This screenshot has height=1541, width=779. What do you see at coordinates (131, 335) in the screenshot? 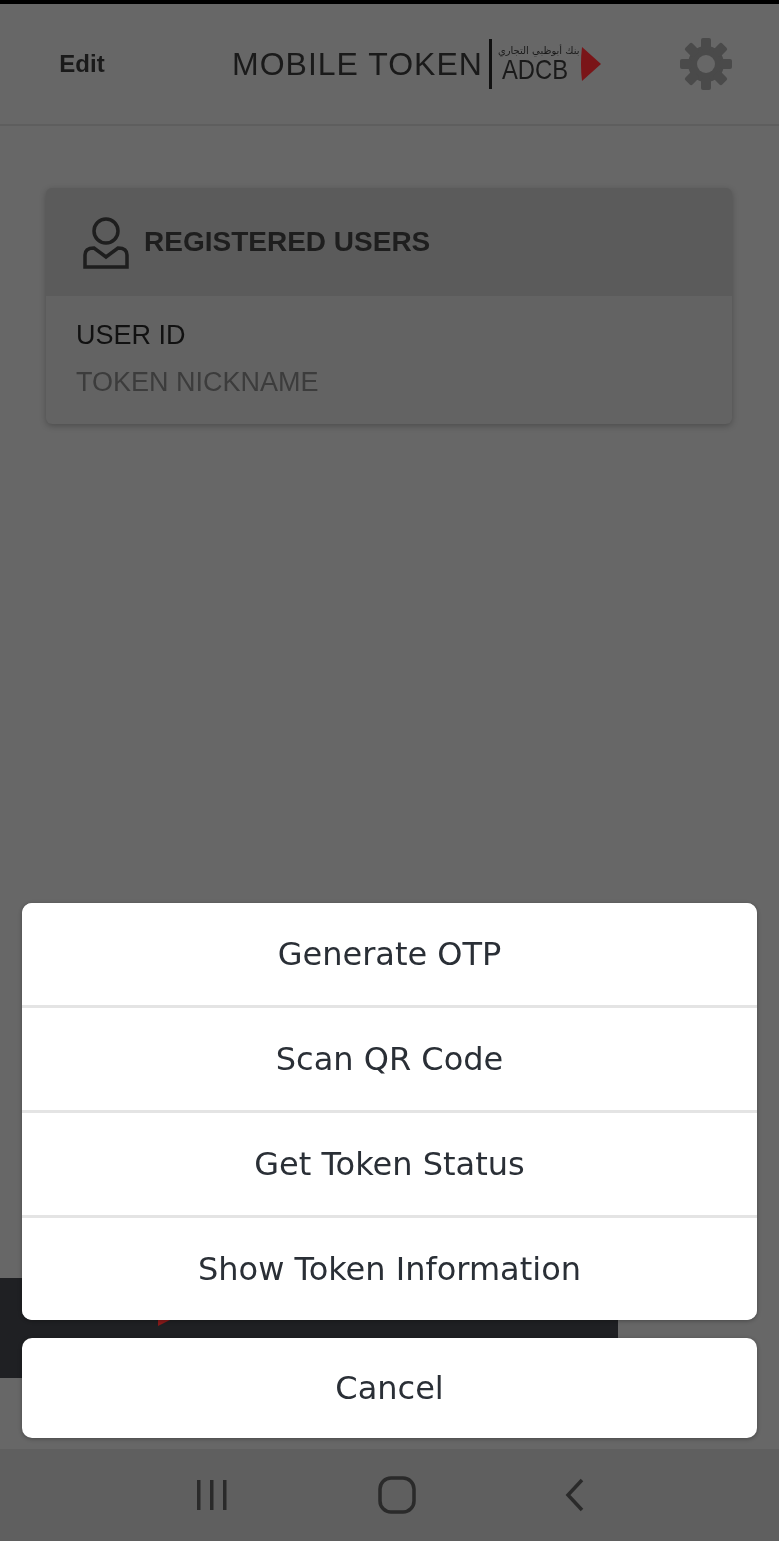
I see `user-id-label: USER ID` at bounding box center [131, 335].